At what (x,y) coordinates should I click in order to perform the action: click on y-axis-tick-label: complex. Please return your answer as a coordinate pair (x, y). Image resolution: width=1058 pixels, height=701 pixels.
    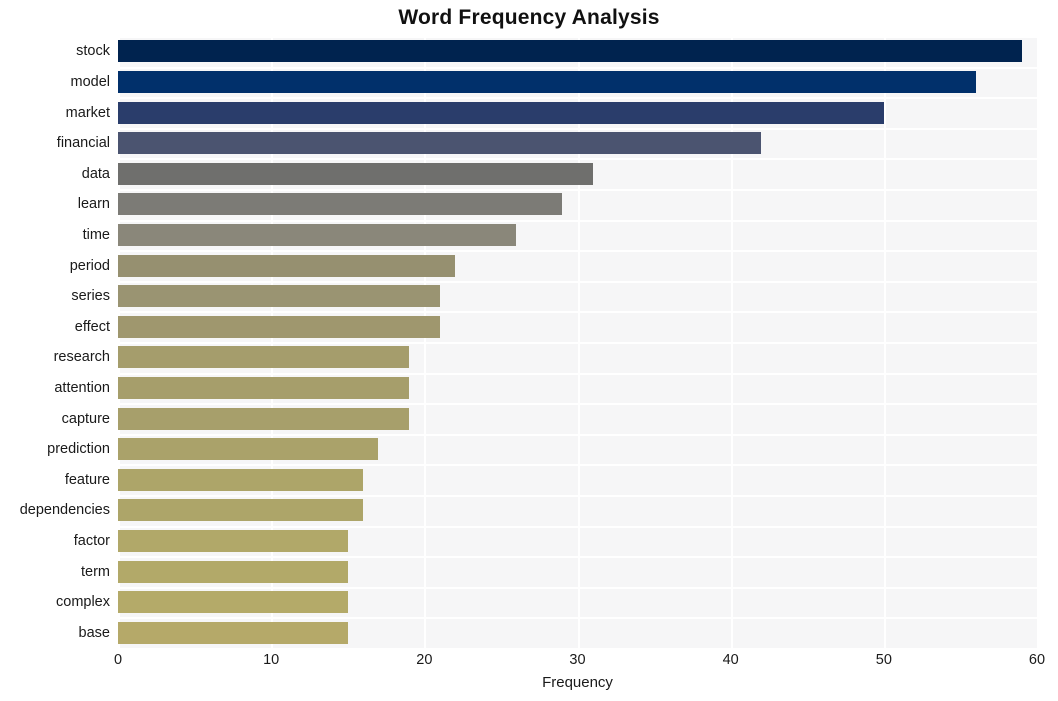
    Looking at the image, I should click on (83, 602).